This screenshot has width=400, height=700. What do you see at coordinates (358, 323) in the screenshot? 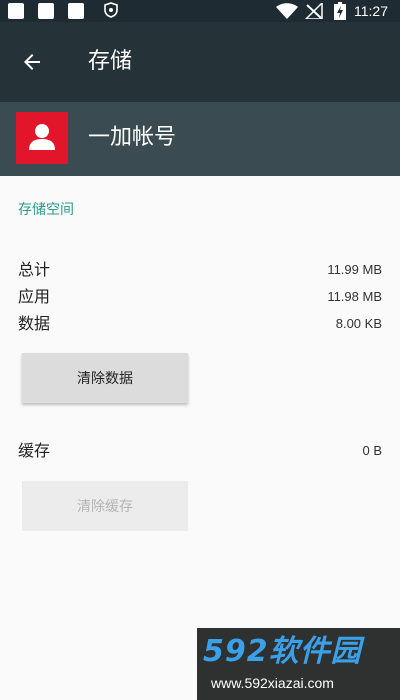
I see `row-value: 8.00 KB` at bounding box center [358, 323].